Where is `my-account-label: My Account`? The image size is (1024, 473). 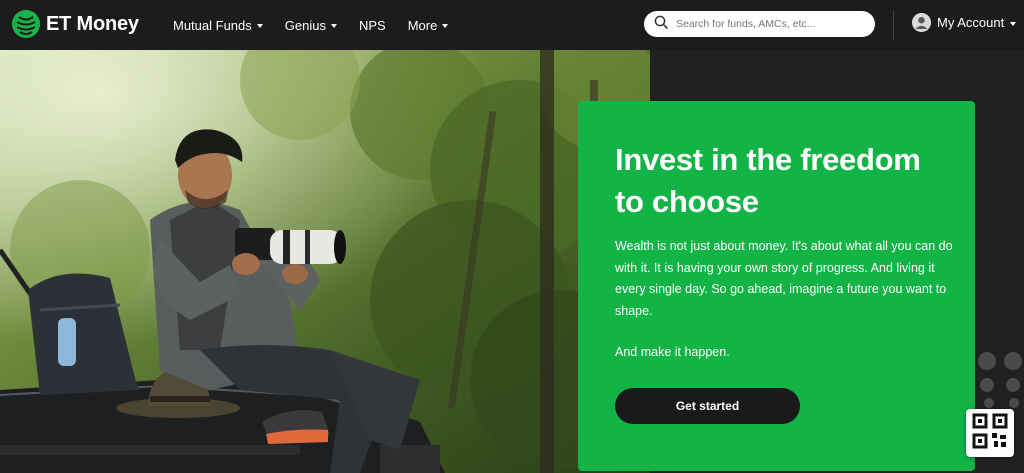 my-account-label: My Account is located at coordinates (971, 22).